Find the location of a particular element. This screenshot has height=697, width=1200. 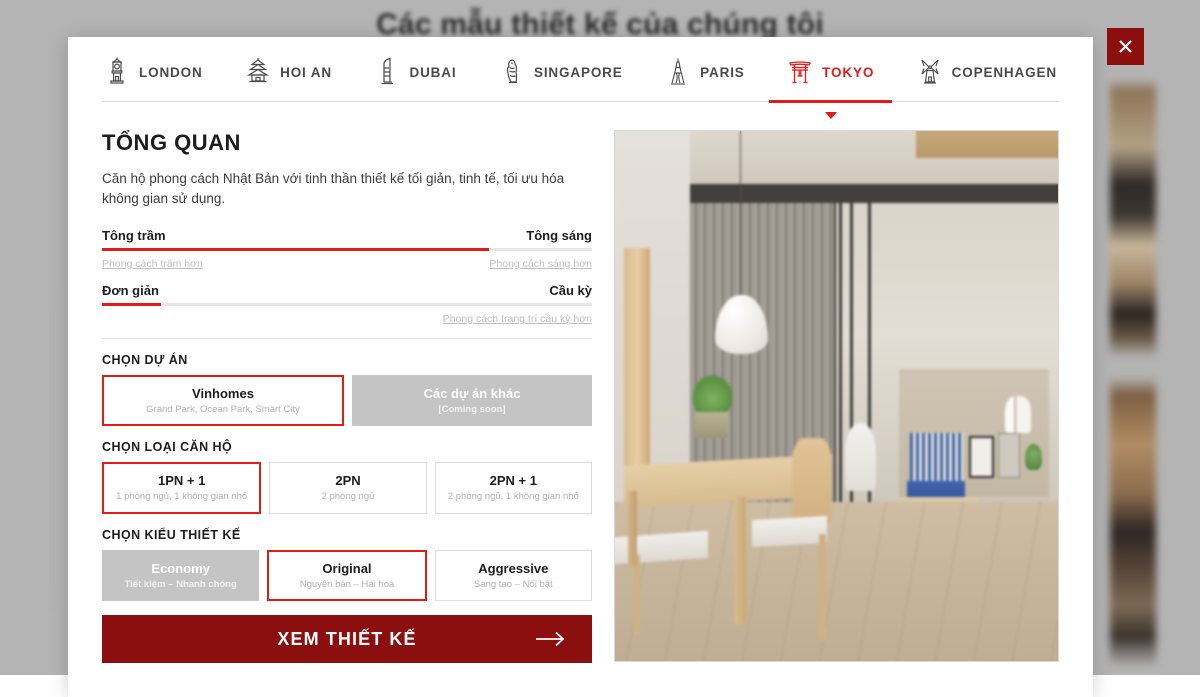

big-ben-icon is located at coordinates (117, 72).